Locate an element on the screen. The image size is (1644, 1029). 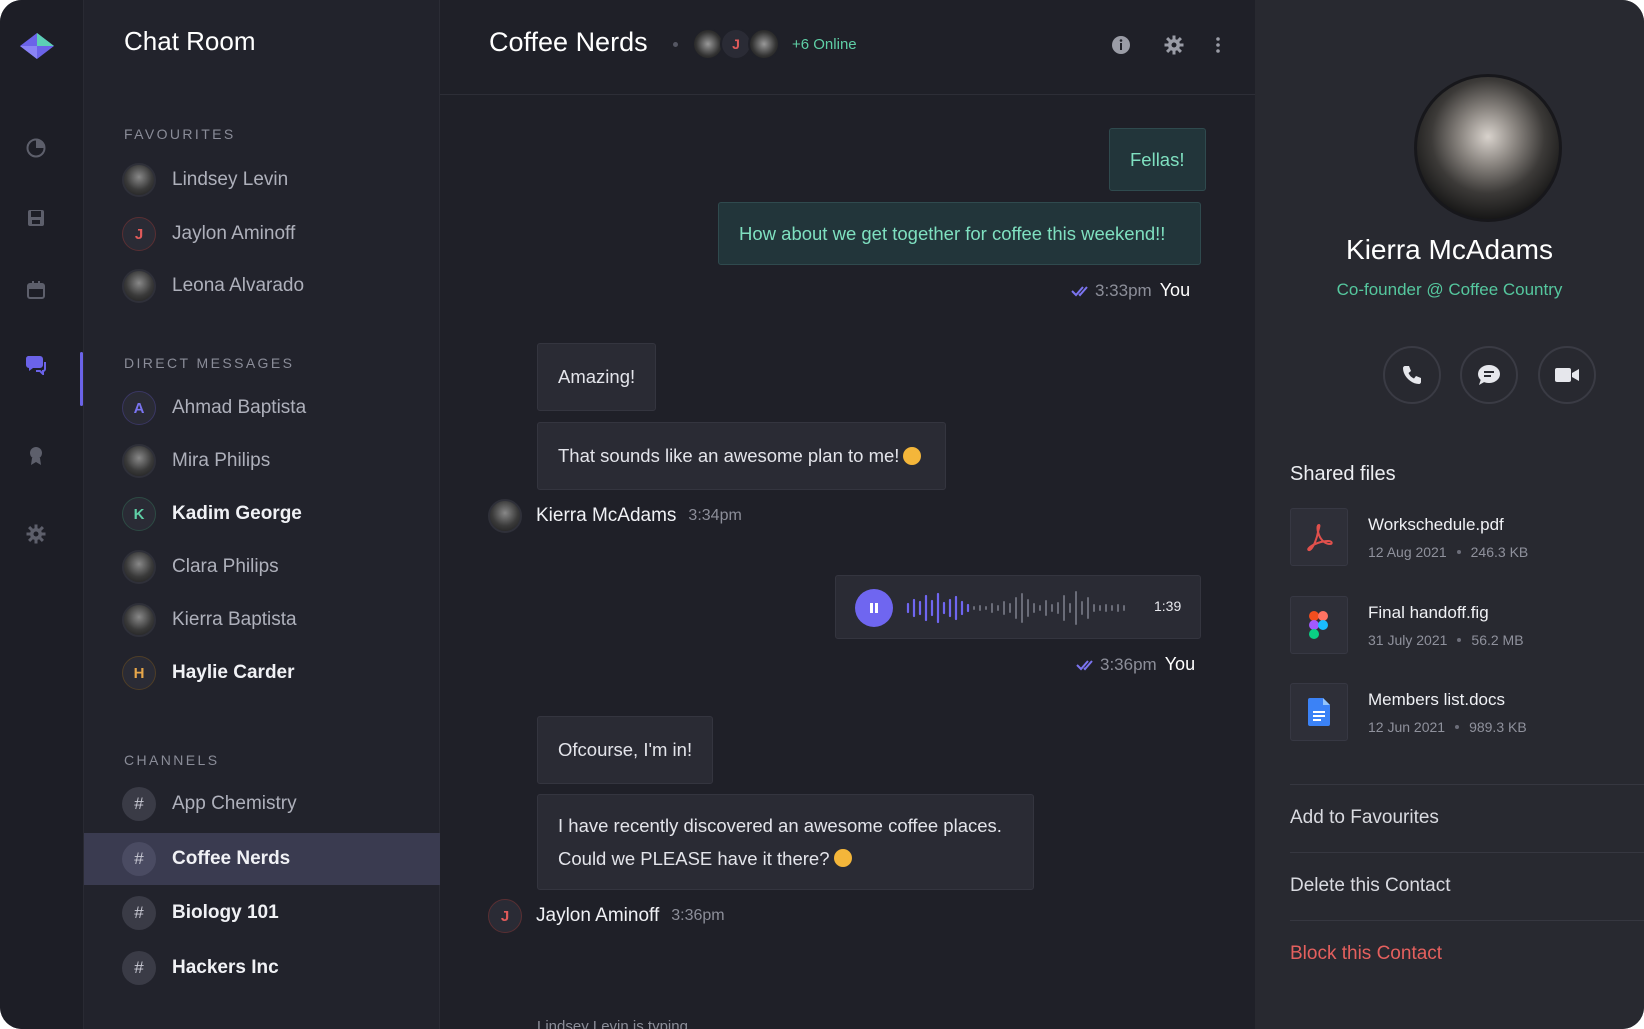
file-date: 12 Jun 2021 is located at coordinates (1407, 727).